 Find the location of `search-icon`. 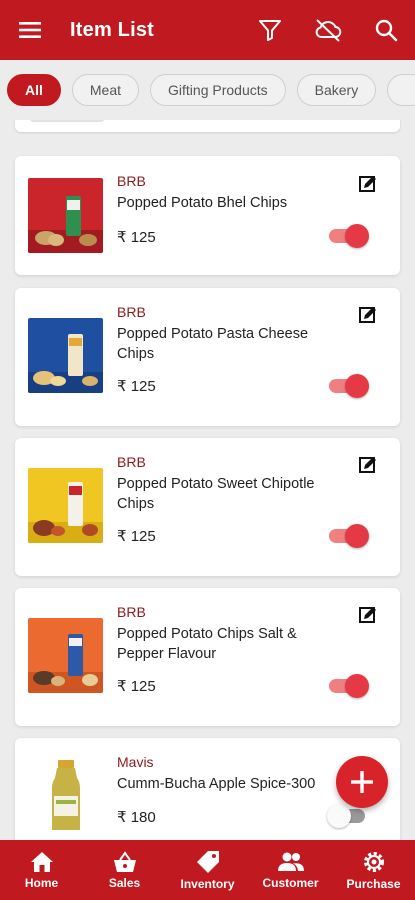

search-icon is located at coordinates (386, 30).